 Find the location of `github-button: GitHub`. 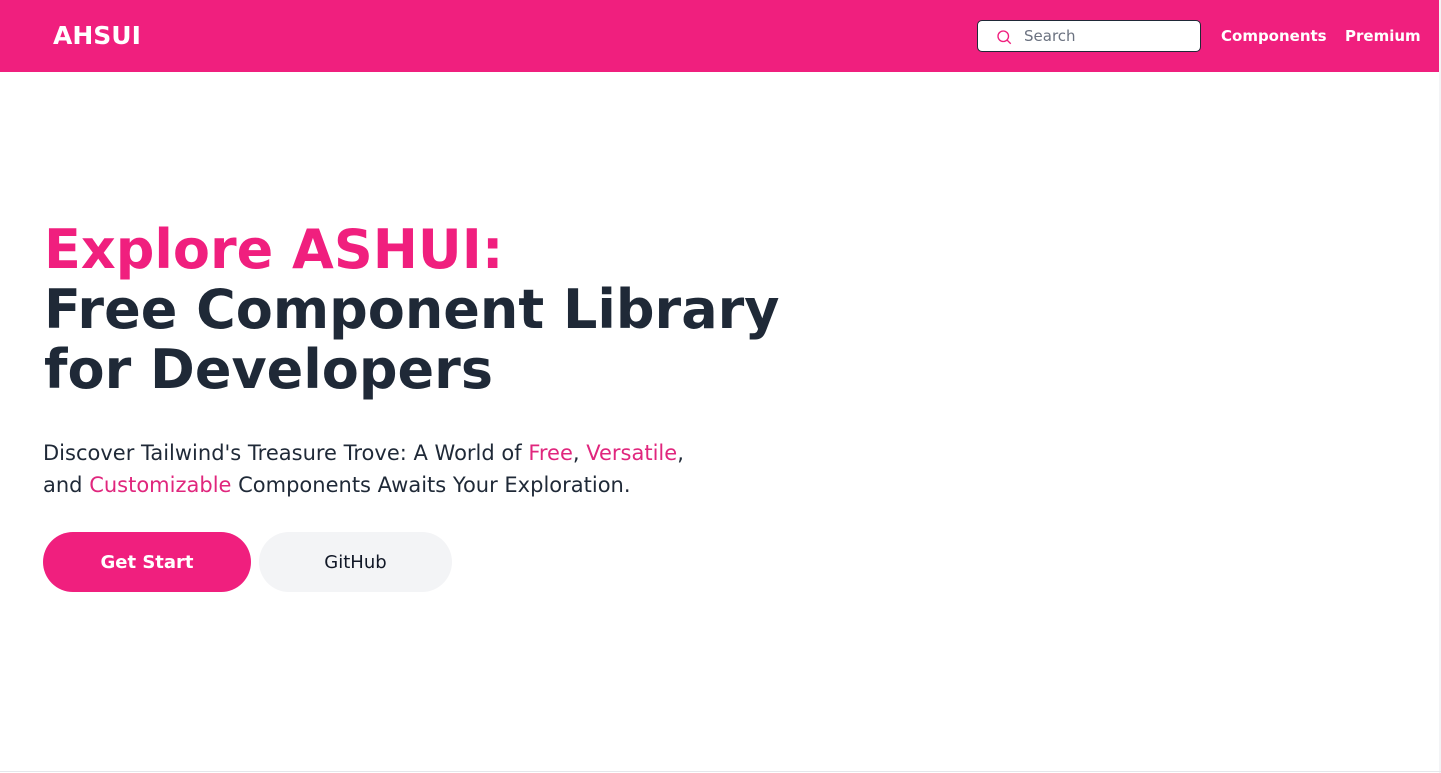

github-button: GitHub is located at coordinates (355, 562).